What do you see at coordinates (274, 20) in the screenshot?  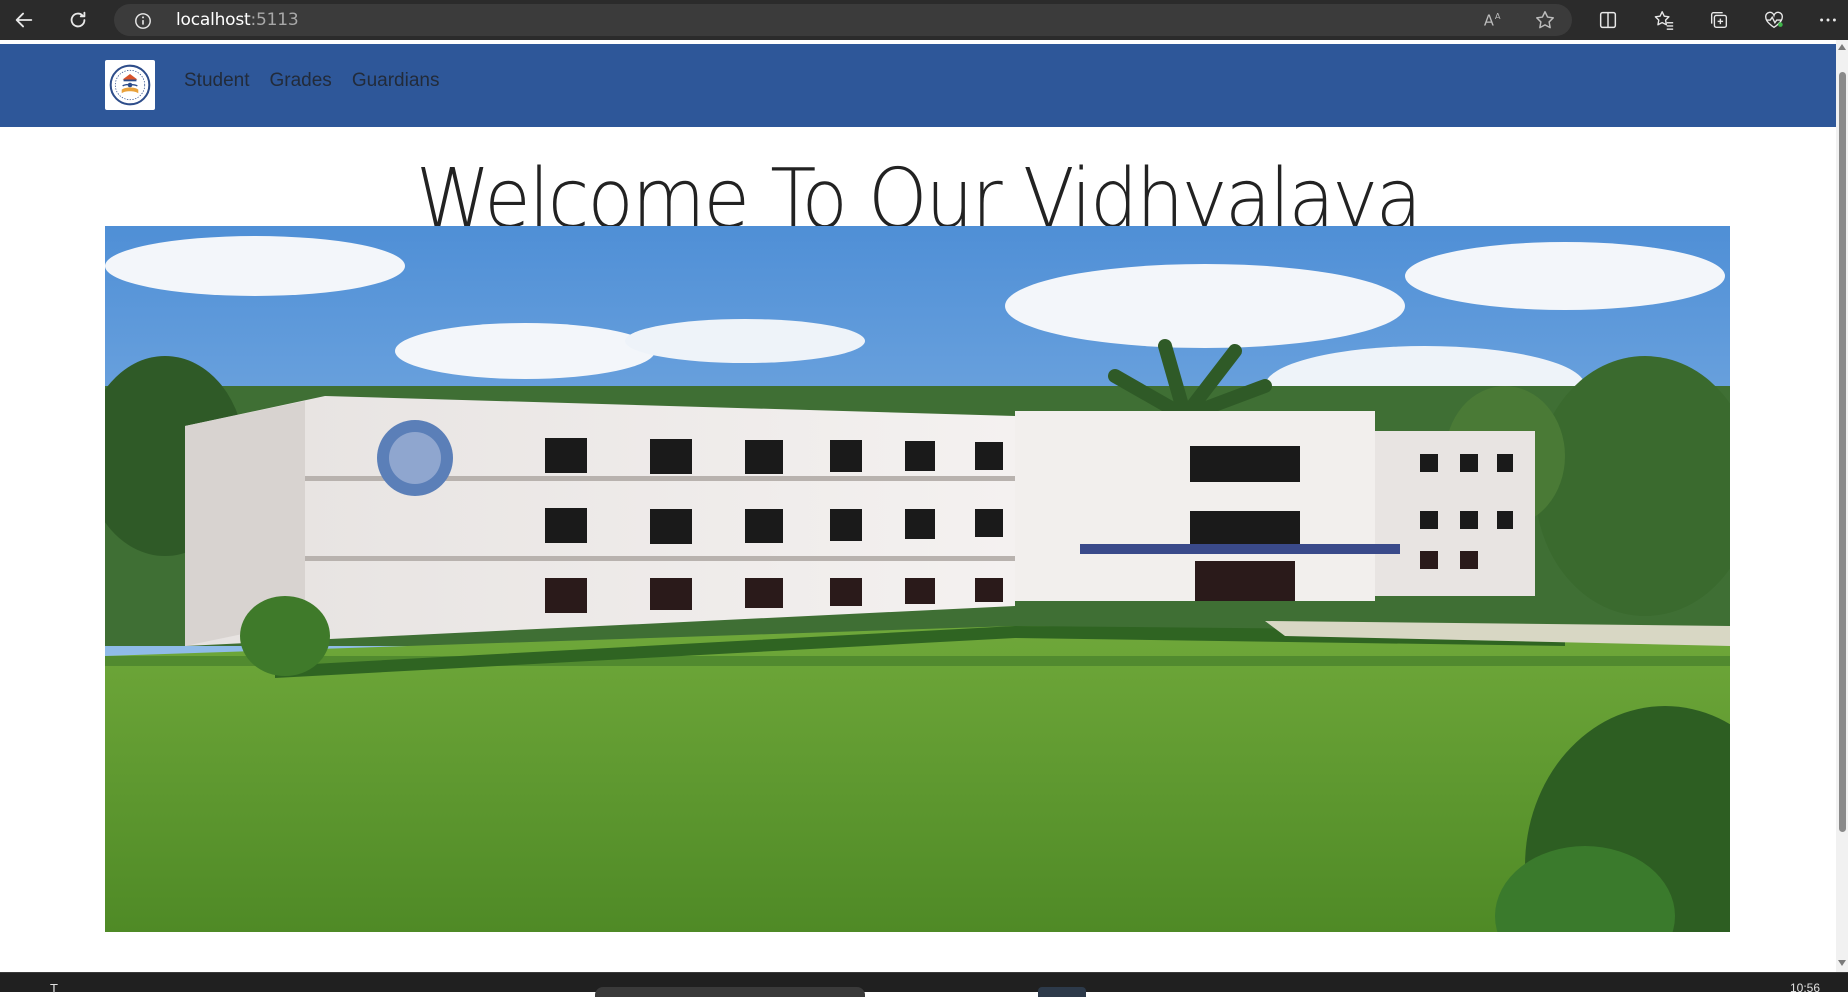 I see `url-port: :5113` at bounding box center [274, 20].